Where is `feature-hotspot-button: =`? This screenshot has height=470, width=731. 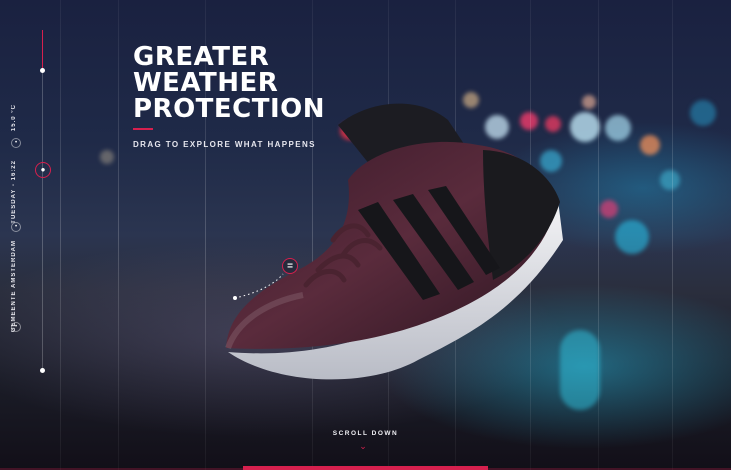
feature-hotspot-button: = is located at coordinates (290, 266).